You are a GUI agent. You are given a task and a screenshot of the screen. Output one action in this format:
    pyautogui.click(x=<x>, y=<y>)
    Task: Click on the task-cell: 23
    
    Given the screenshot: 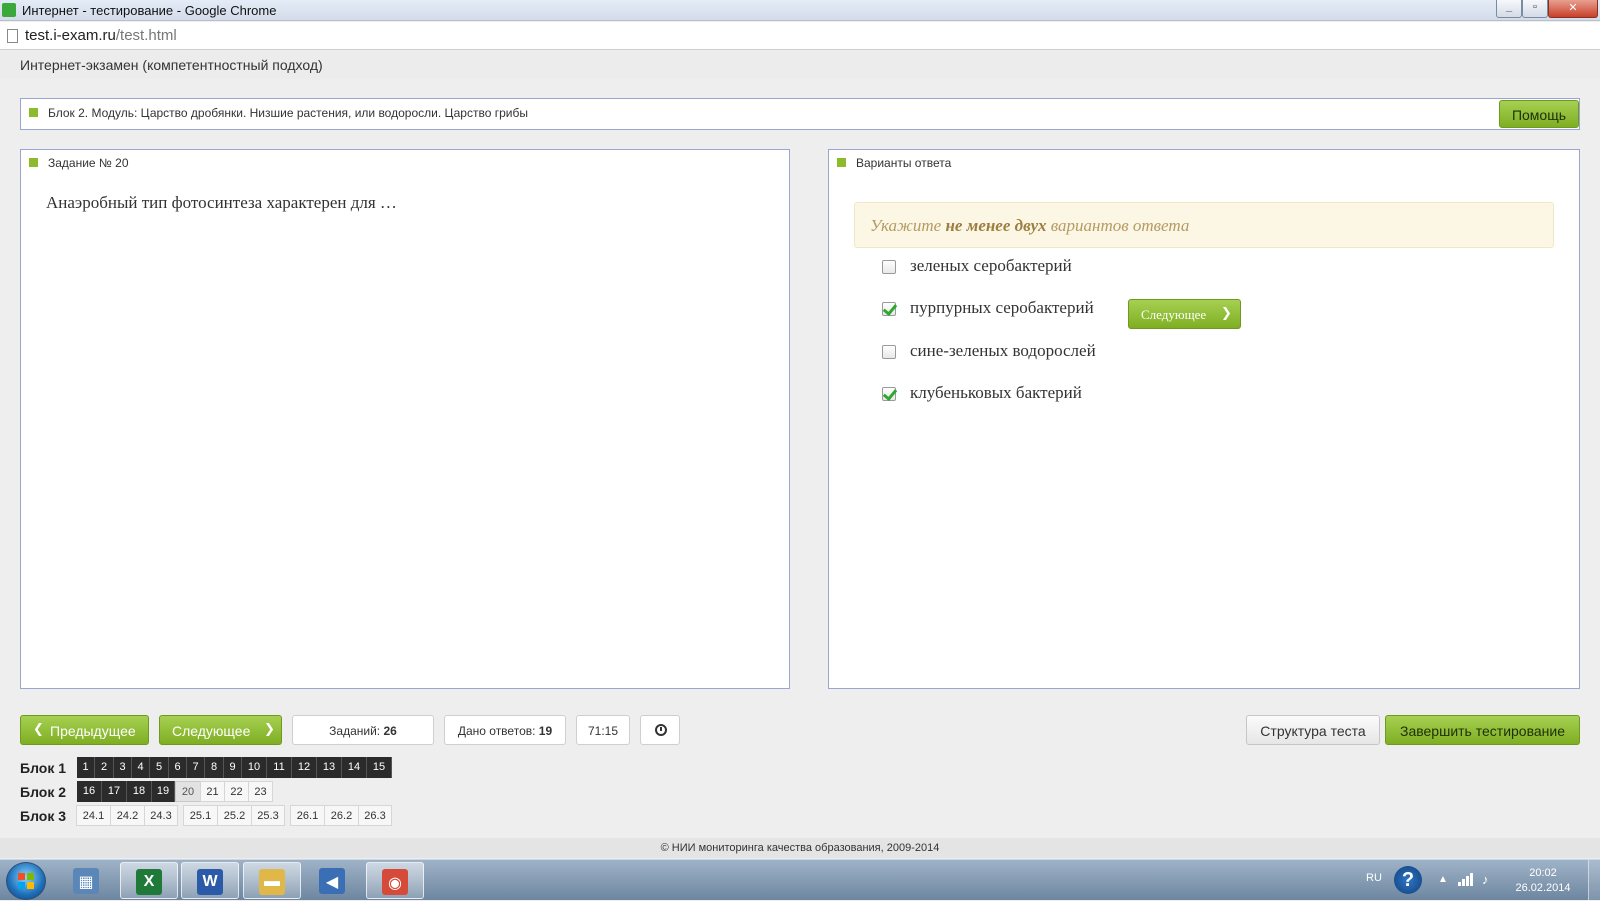 What is the action you would take?
    pyautogui.click(x=260, y=791)
    